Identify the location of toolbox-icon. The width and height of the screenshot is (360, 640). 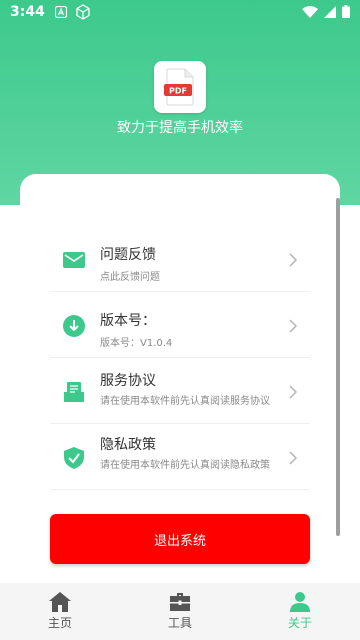
(180, 602).